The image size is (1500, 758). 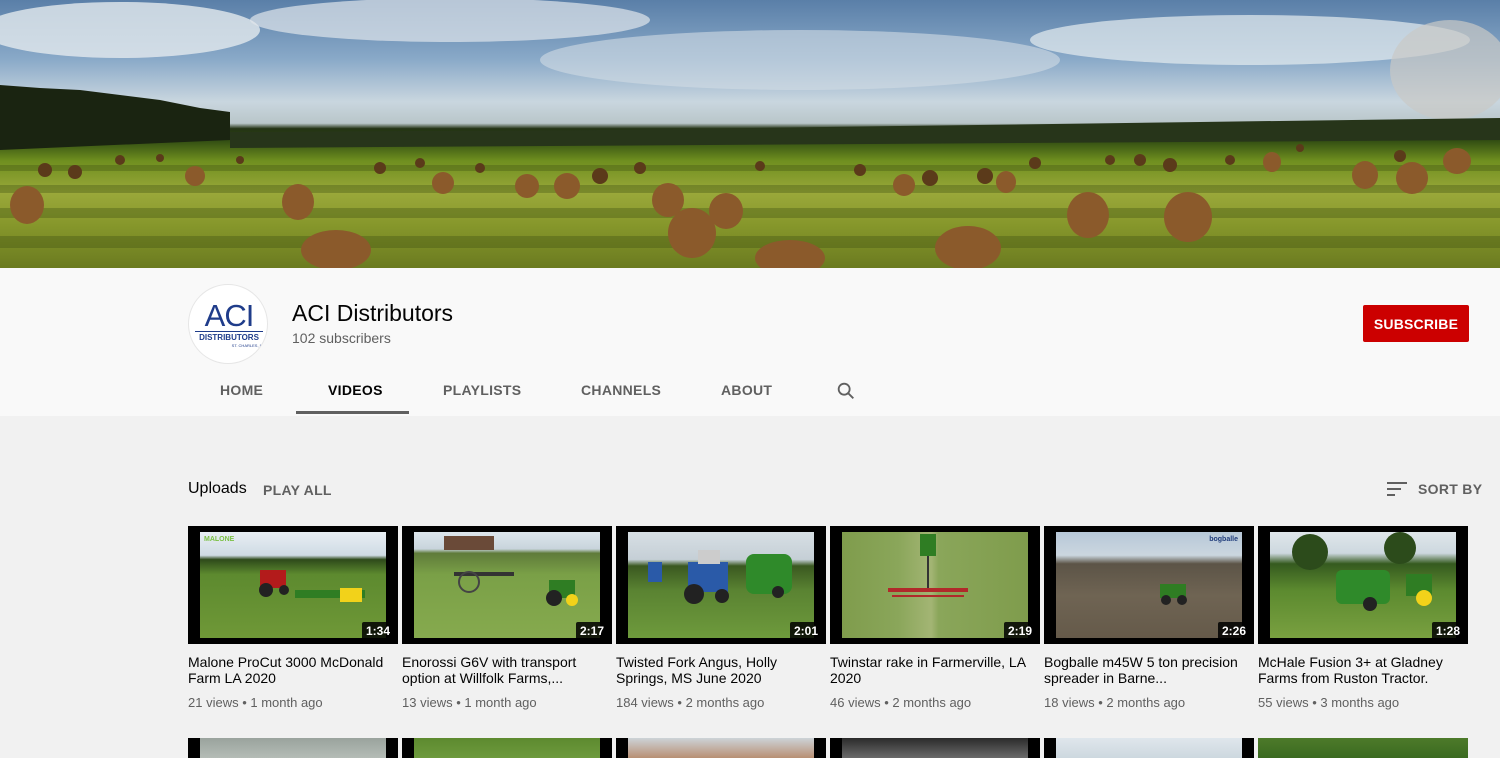 I want to click on video-thumbnail: 2:17, so click(x=507, y=585).